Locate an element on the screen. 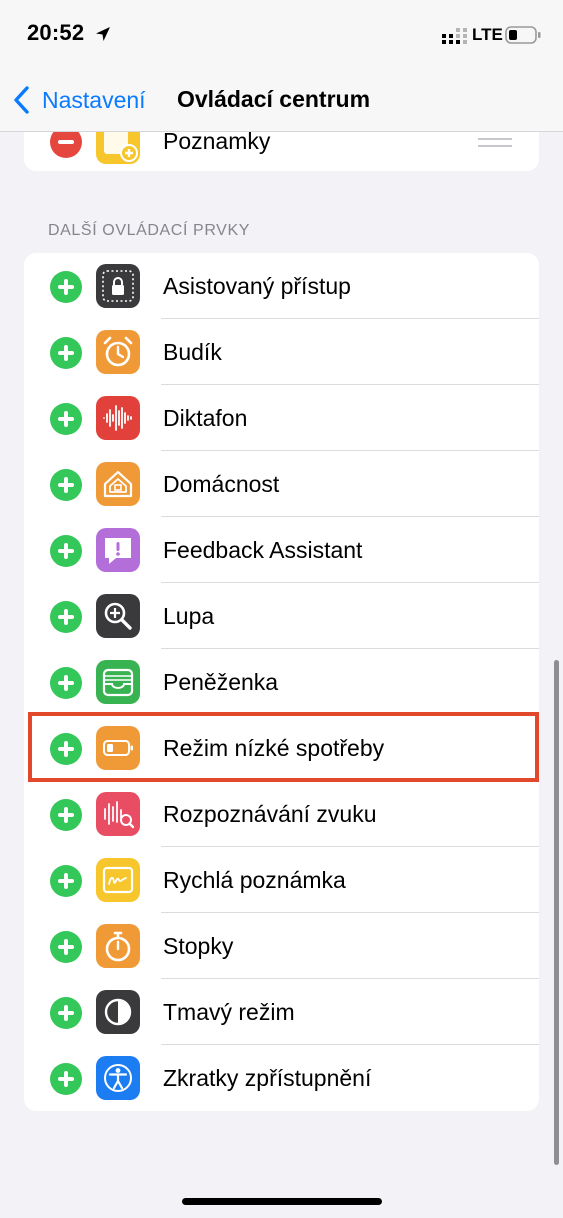  list-item-dark-mode: Tmavý režim is located at coordinates (281, 1012).